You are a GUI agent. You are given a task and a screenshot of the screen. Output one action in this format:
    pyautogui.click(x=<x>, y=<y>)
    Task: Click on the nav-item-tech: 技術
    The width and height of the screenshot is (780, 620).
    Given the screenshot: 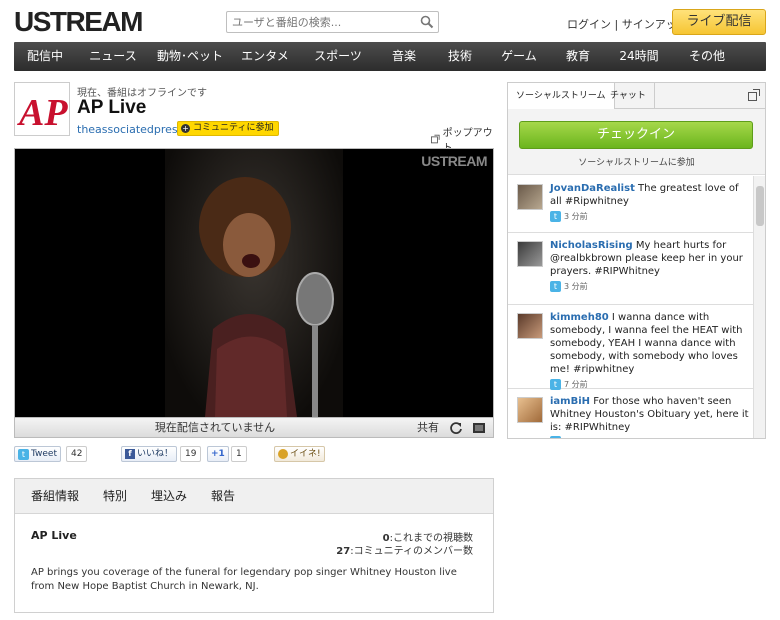 What is the action you would take?
    pyautogui.click(x=460, y=56)
    